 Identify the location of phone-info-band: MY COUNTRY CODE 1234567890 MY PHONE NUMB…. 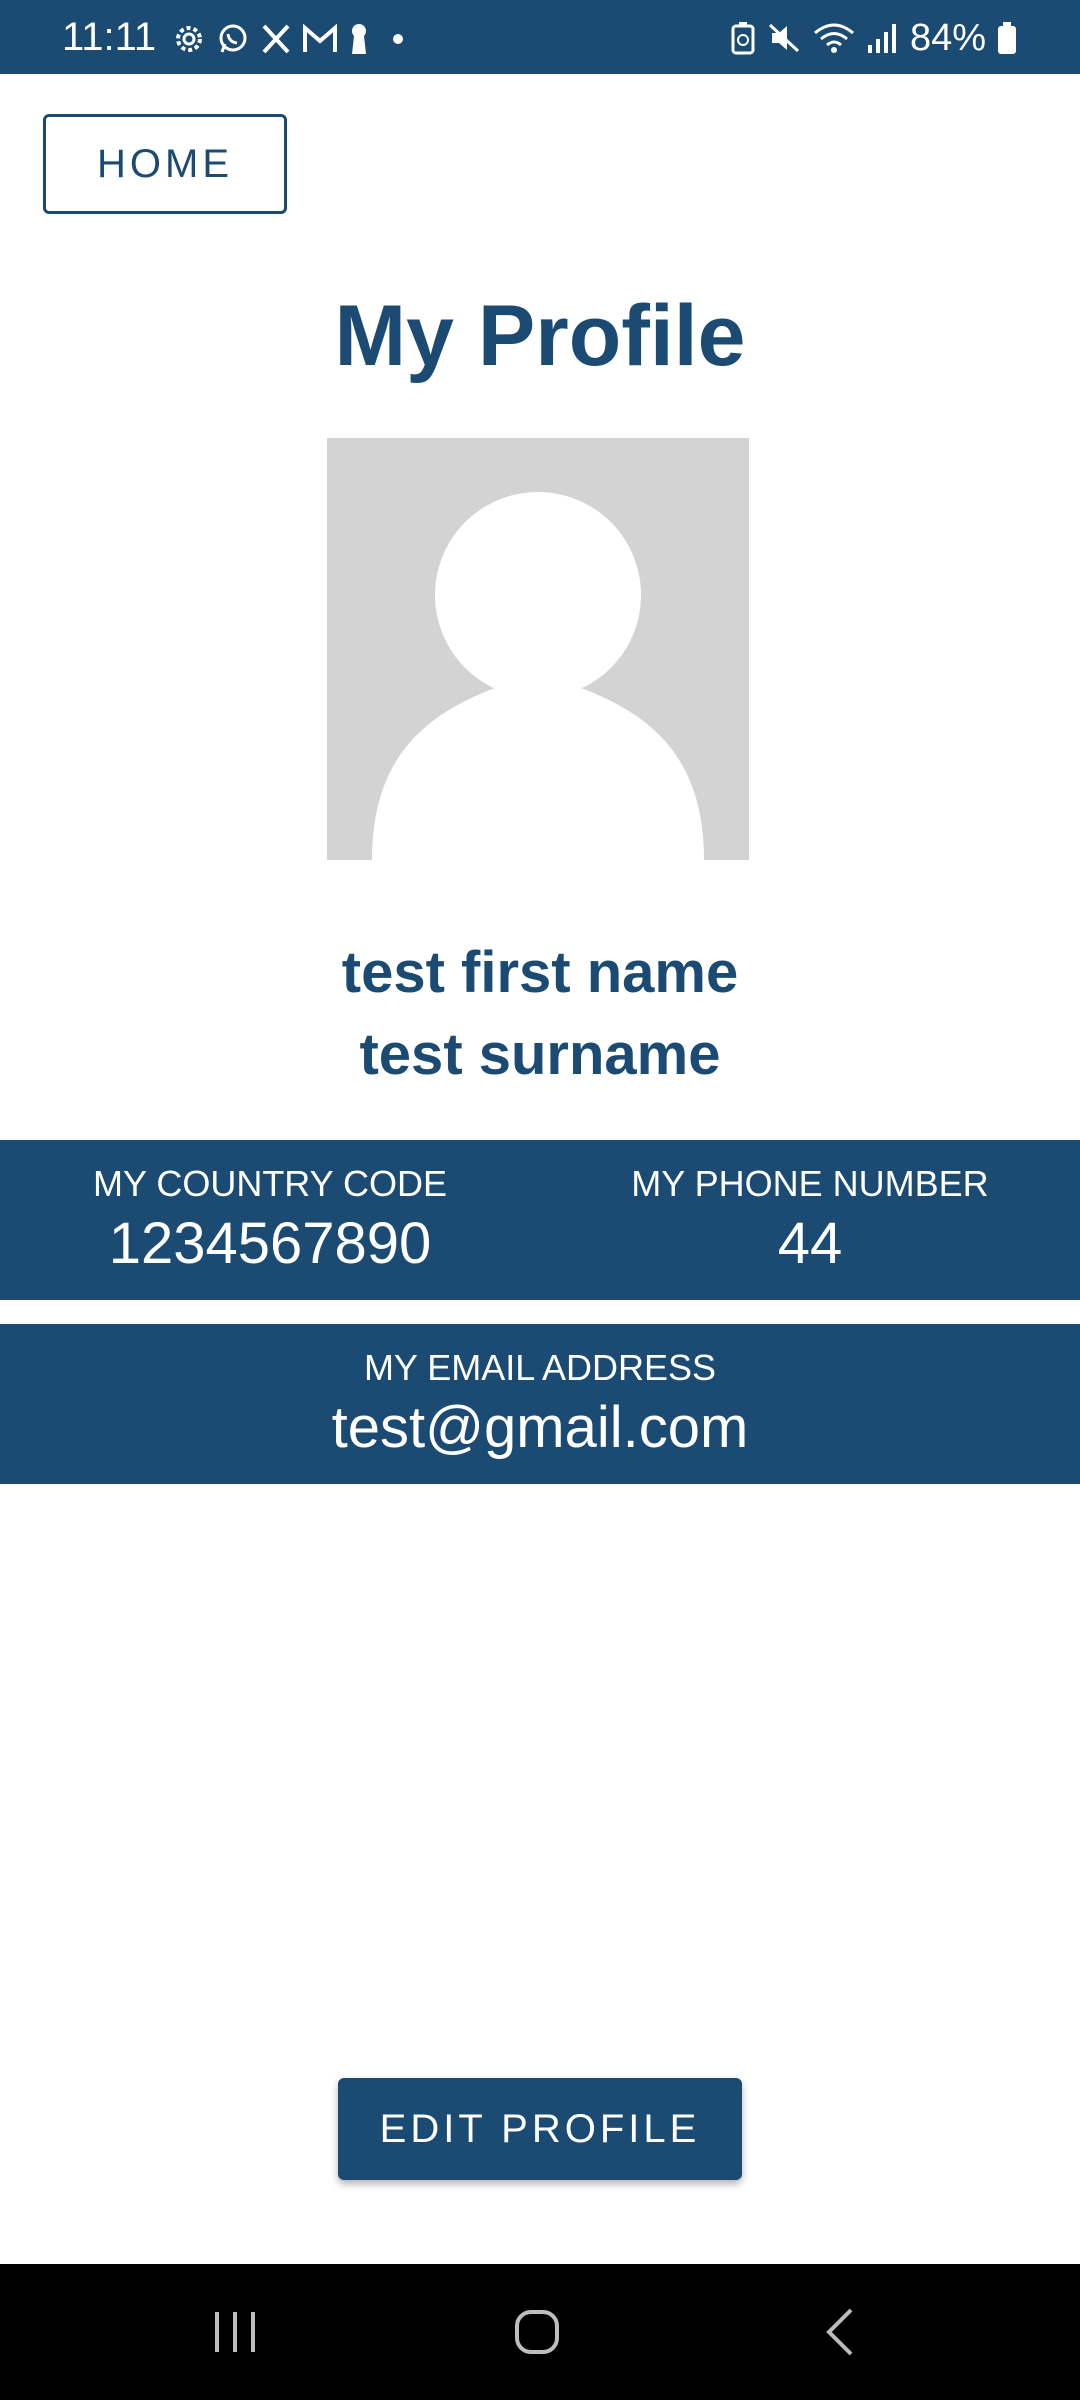
(540, 1220).